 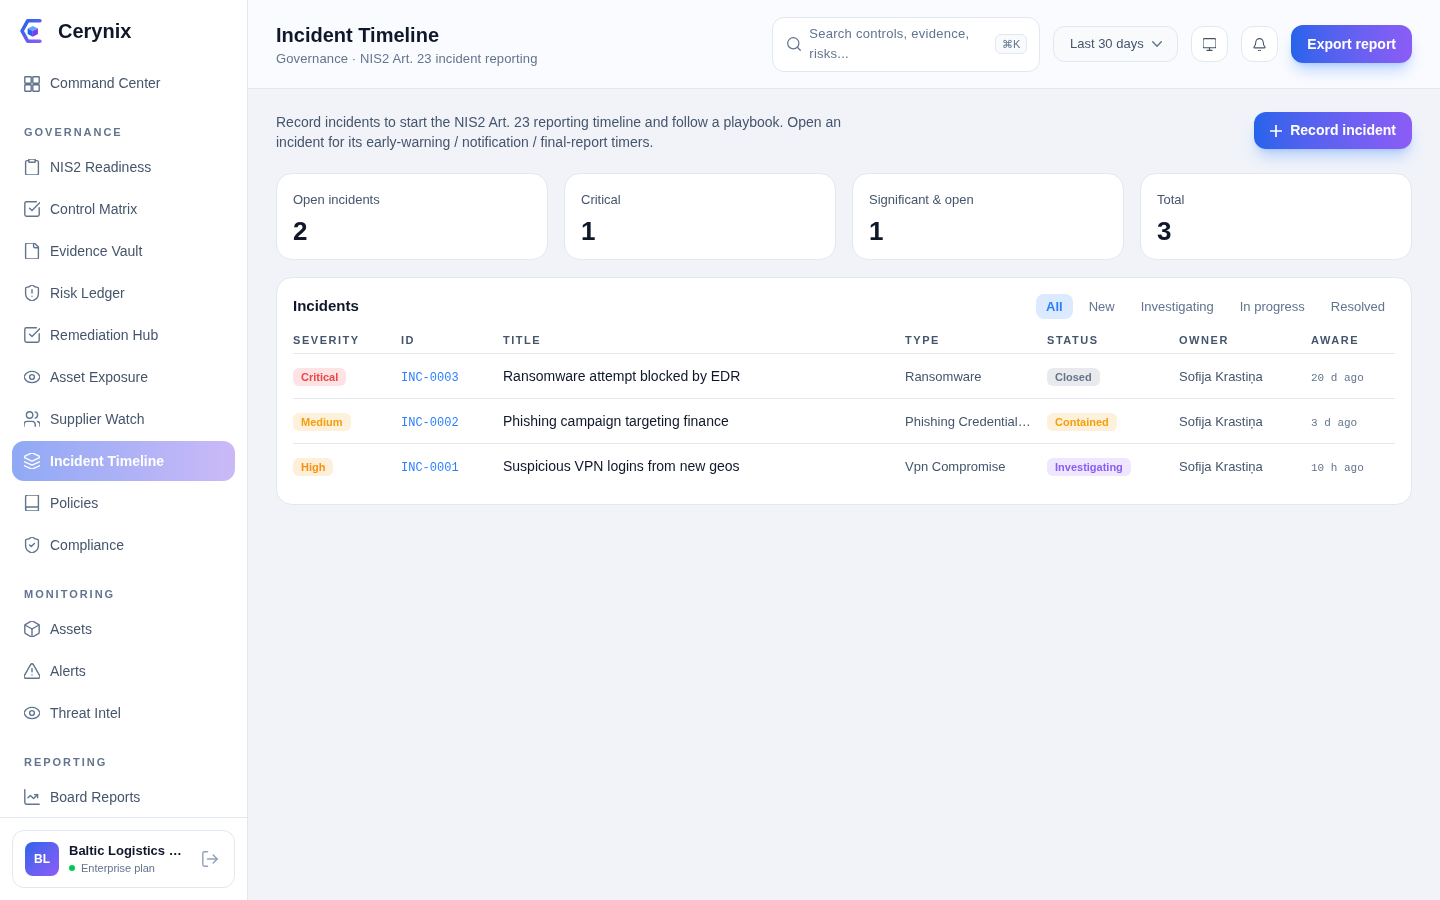 I want to click on notifications-button, so click(x=1260, y=44).